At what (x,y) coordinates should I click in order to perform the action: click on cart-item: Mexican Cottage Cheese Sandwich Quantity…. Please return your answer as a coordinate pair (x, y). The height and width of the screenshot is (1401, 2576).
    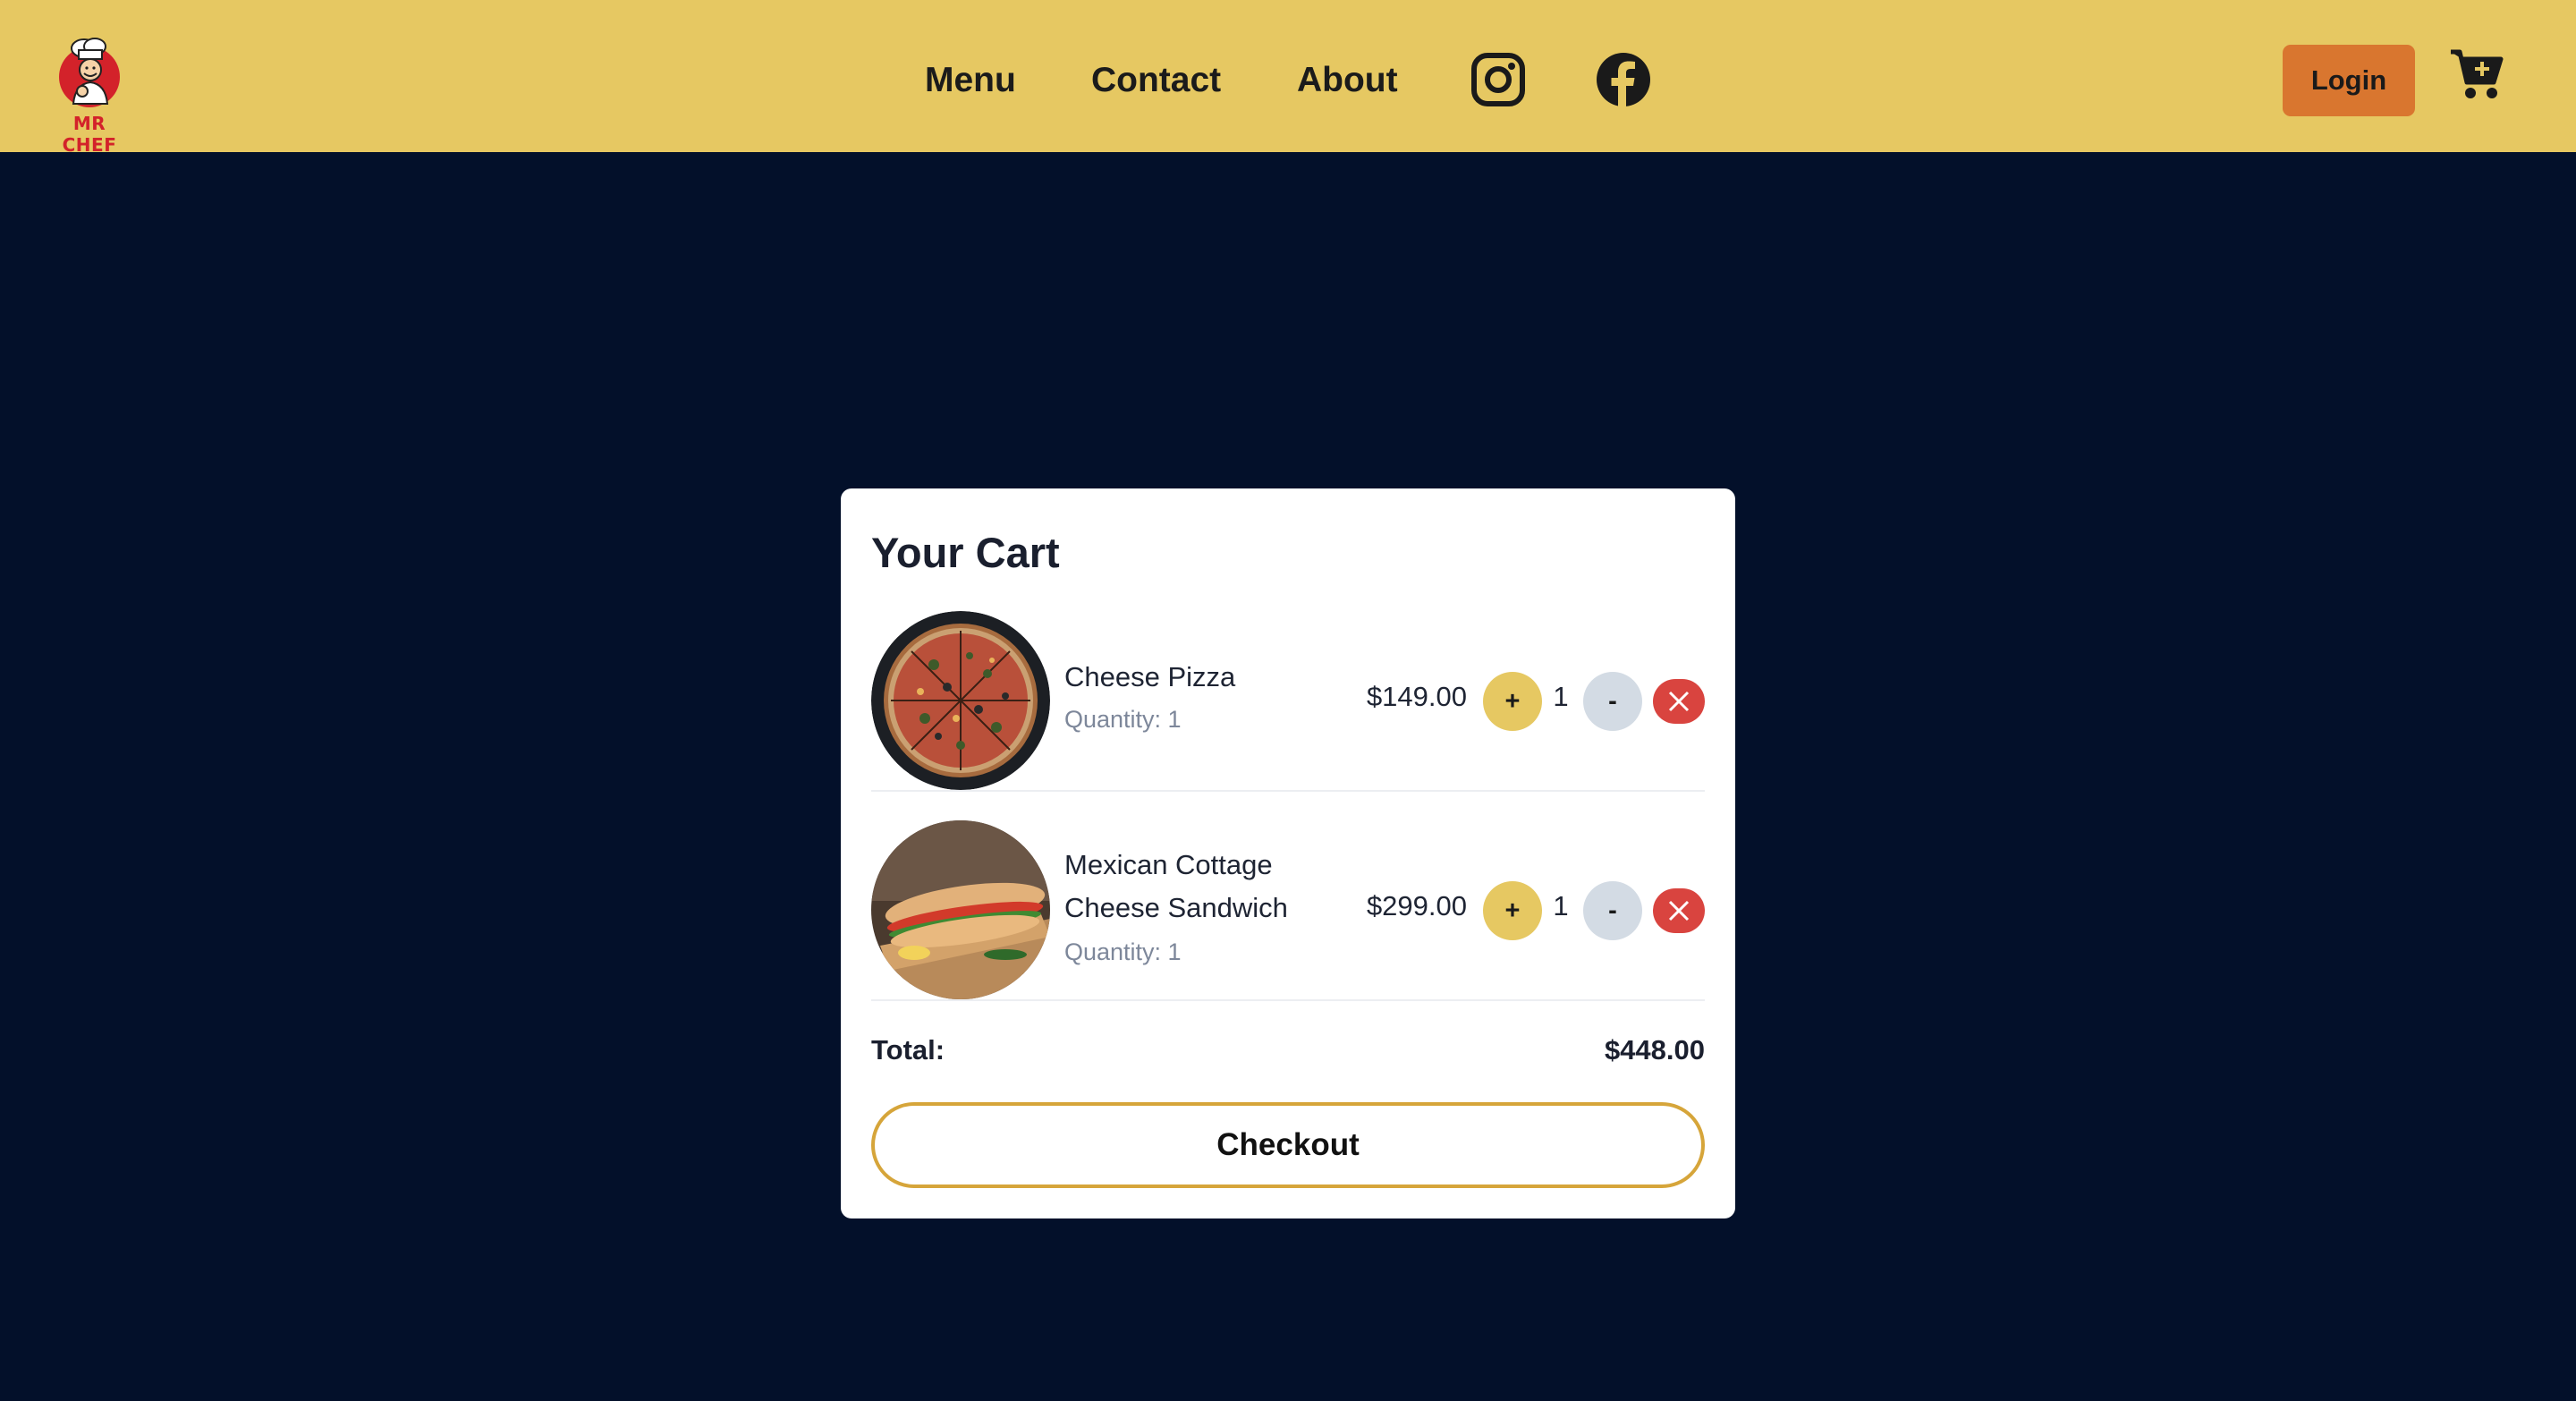
    Looking at the image, I should click on (1288, 910).